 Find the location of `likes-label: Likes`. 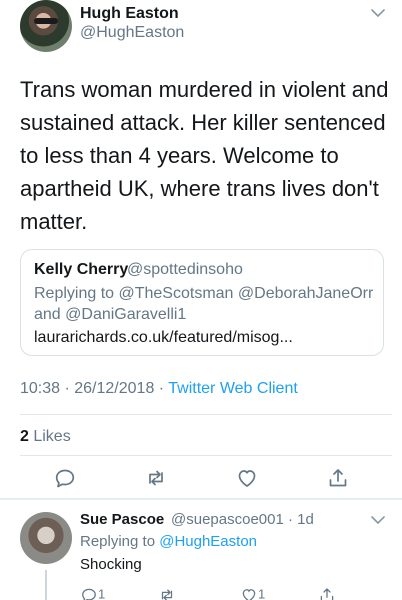

likes-label: Likes is located at coordinates (49, 436).